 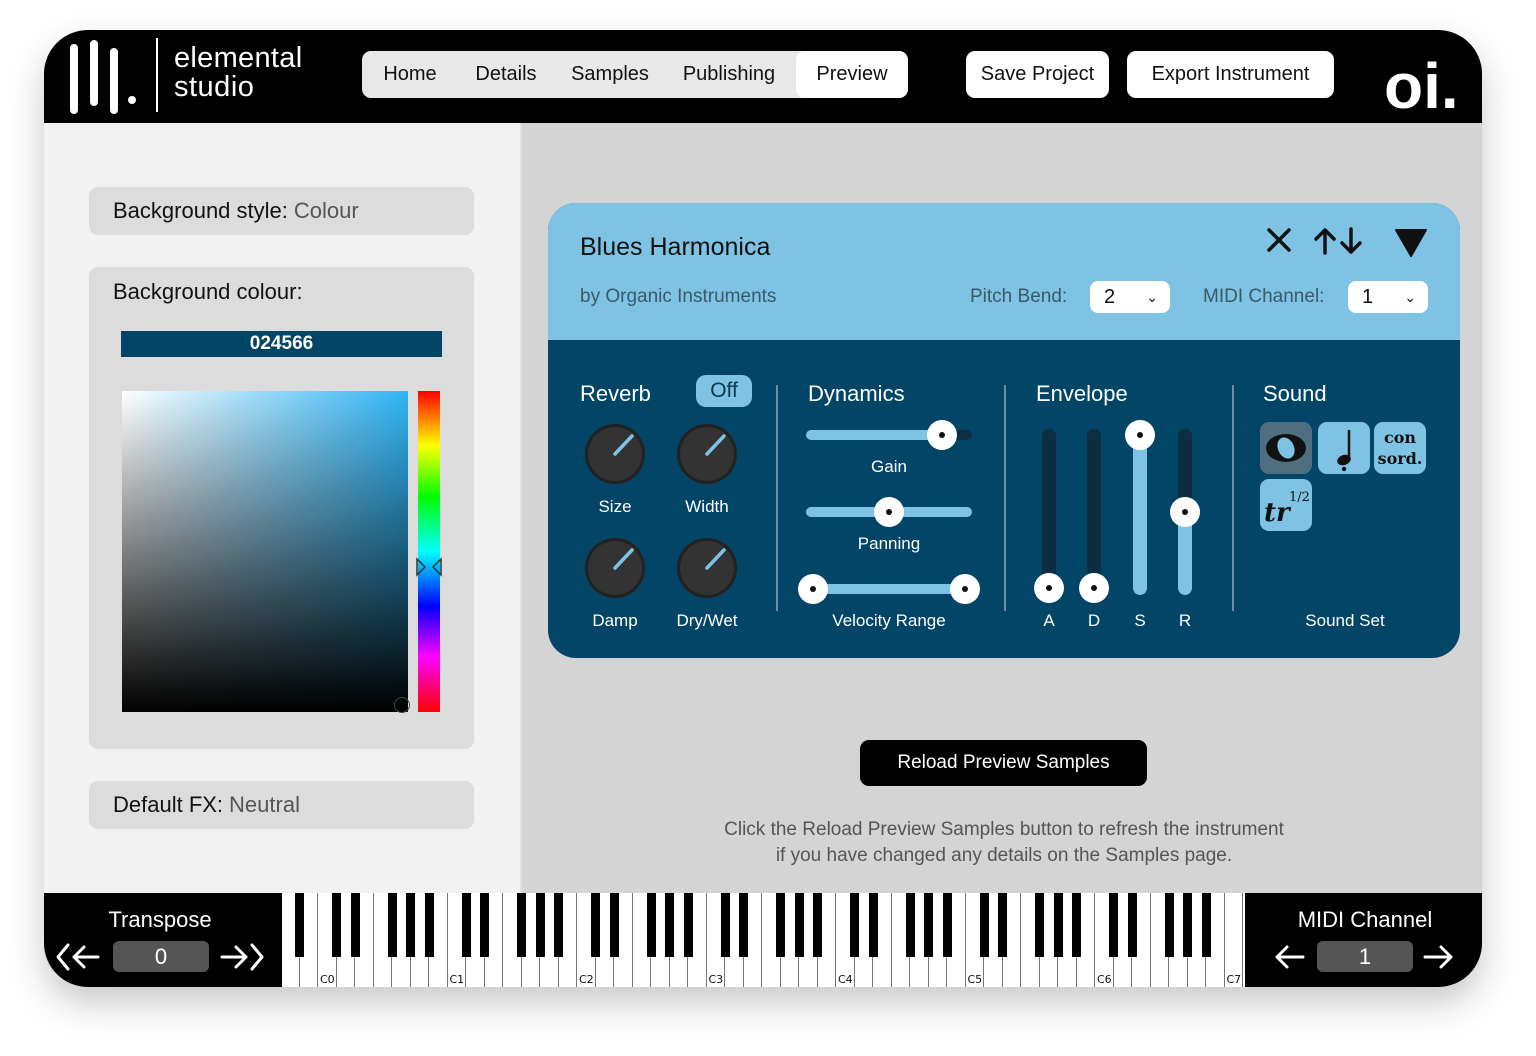 What do you see at coordinates (1411, 242) in the screenshot?
I see `collapse-triangle-icon` at bounding box center [1411, 242].